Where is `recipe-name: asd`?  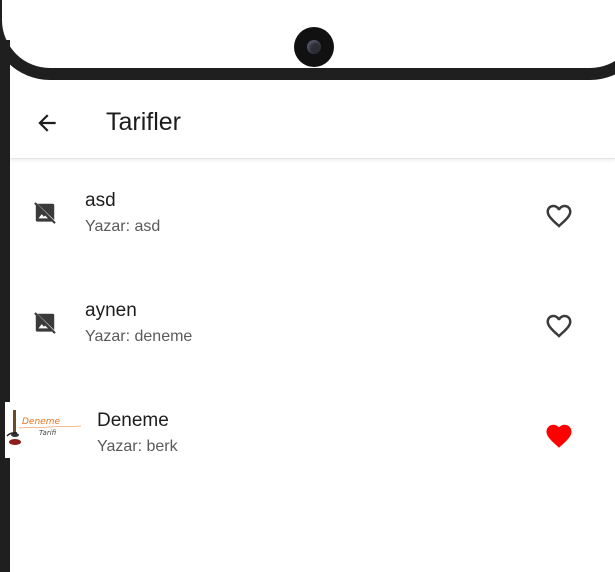 recipe-name: asd is located at coordinates (100, 200).